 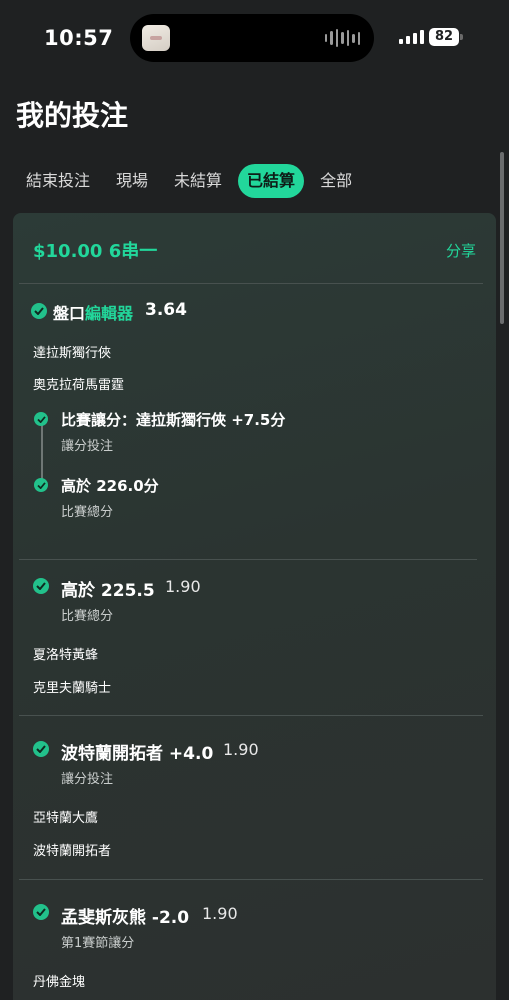 What do you see at coordinates (72, 851) in the screenshot?
I see `team-name: 波特蘭開拓者` at bounding box center [72, 851].